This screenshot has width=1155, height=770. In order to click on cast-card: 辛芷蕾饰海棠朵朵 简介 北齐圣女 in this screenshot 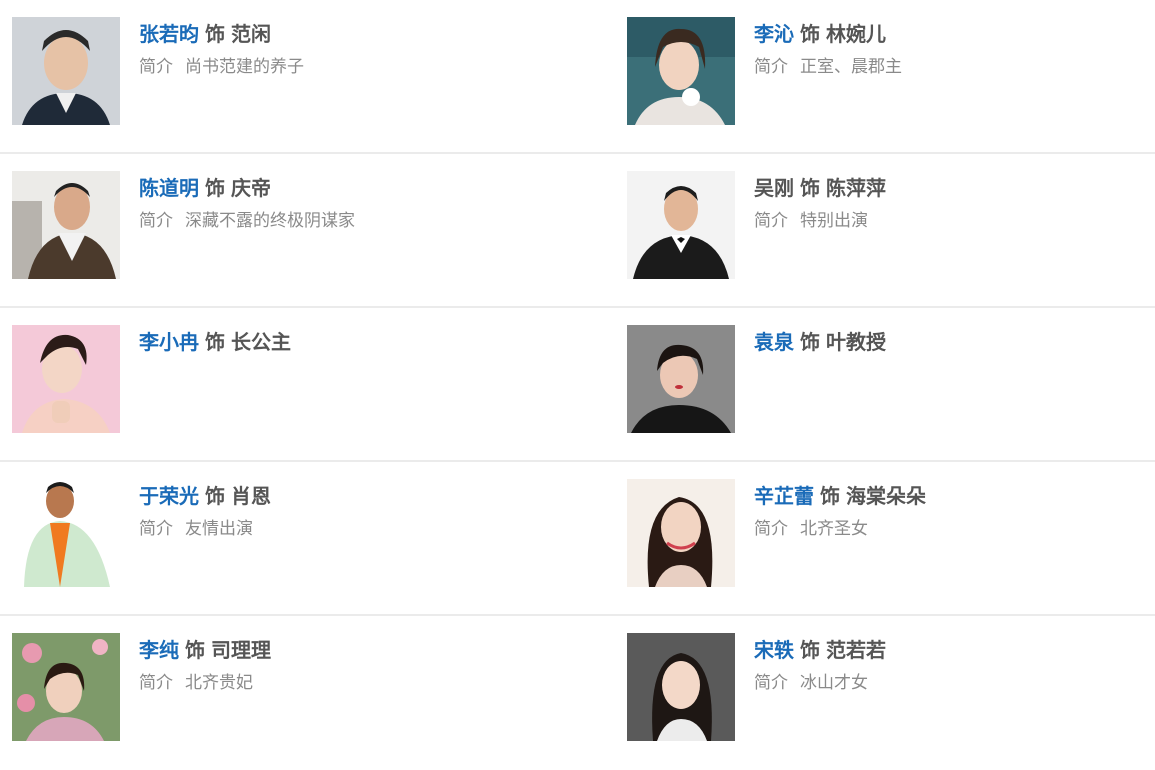, I will do `click(887, 533)`.